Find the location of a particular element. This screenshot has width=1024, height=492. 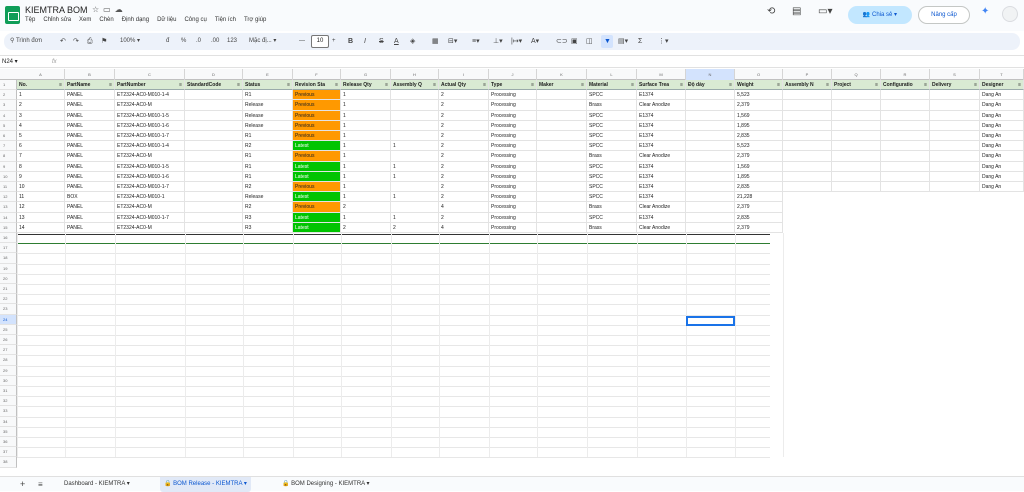

cloud-status-icon: ☁ is located at coordinates (121, 9).